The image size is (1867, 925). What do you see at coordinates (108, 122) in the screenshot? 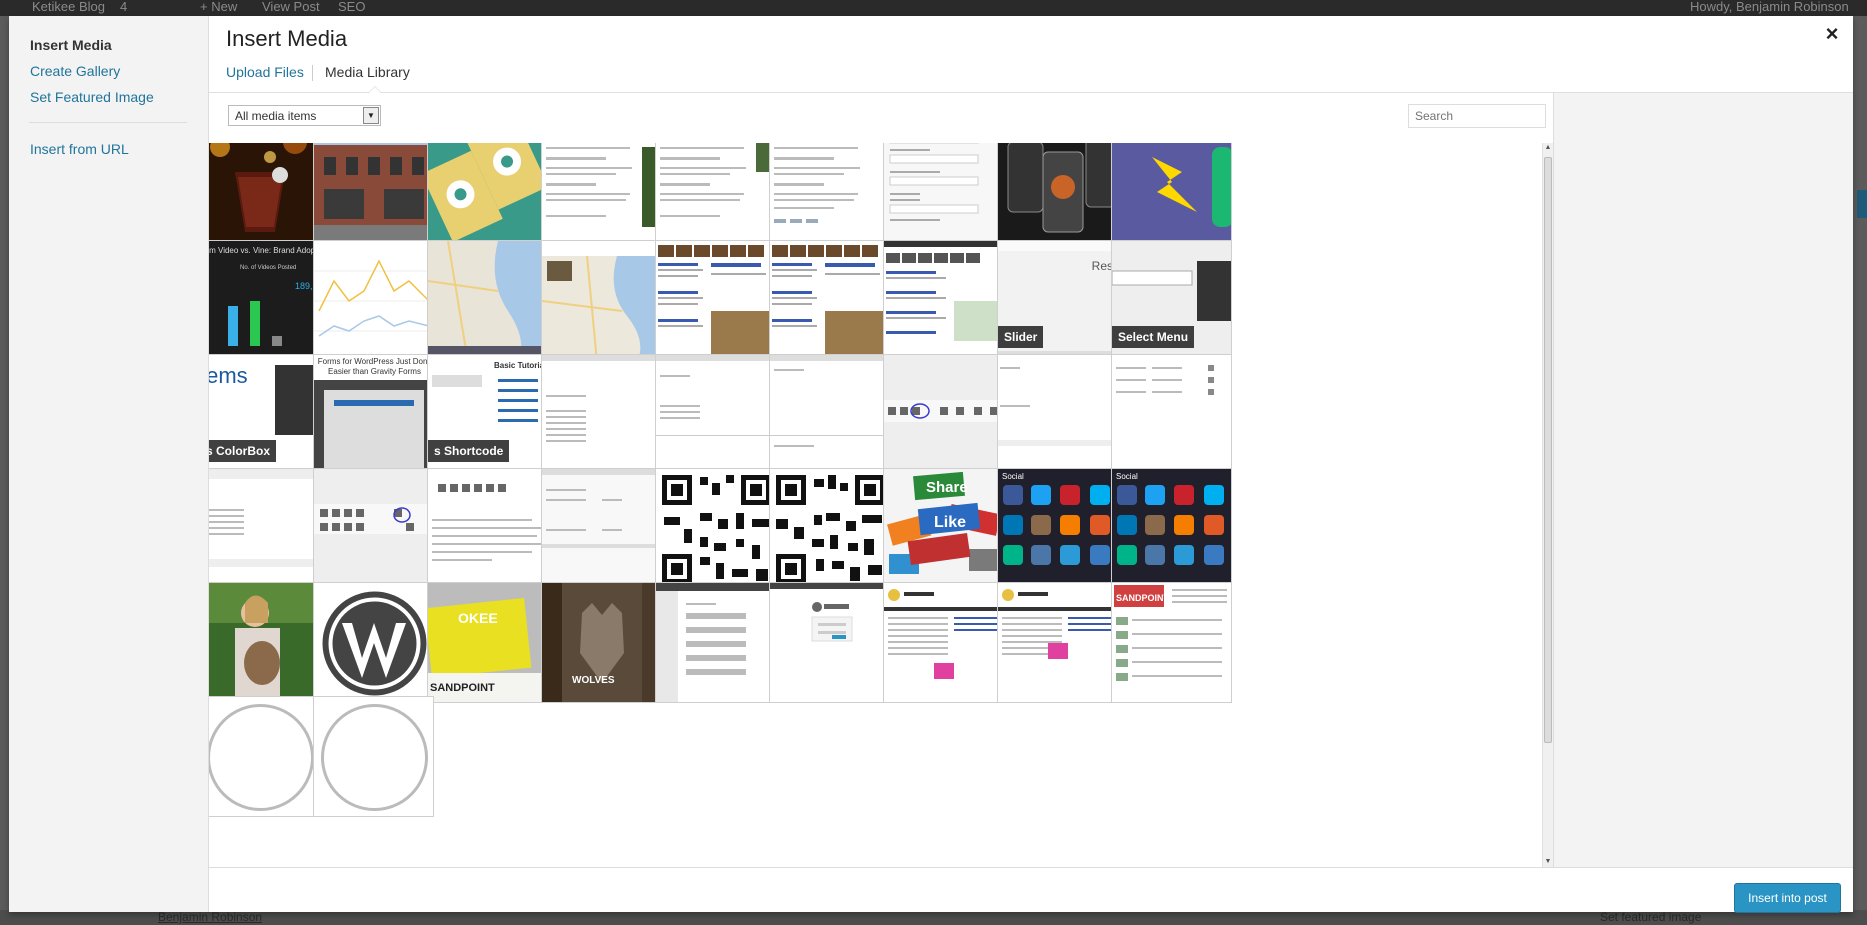
I see `menu-separator` at bounding box center [108, 122].